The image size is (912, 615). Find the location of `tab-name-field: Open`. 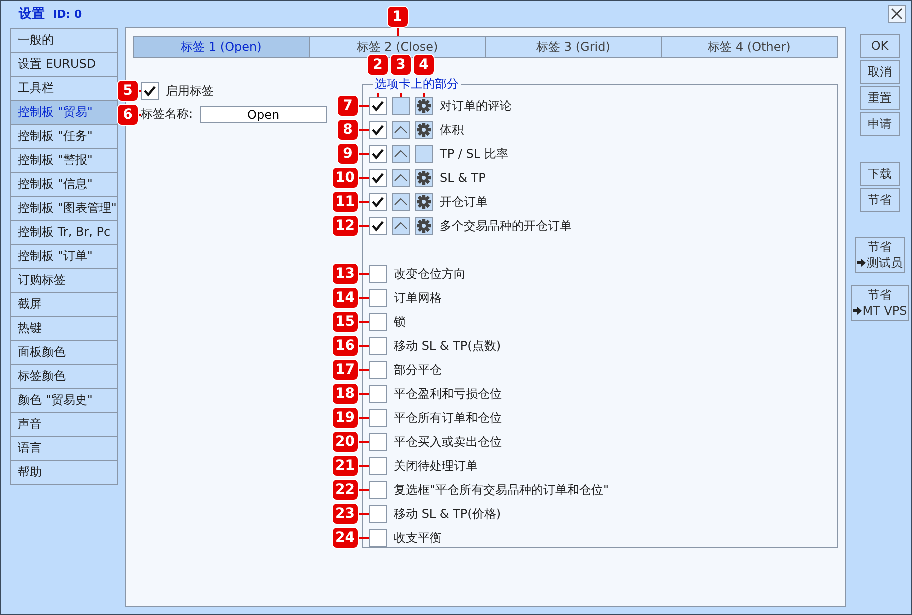

tab-name-field: Open is located at coordinates (264, 114).